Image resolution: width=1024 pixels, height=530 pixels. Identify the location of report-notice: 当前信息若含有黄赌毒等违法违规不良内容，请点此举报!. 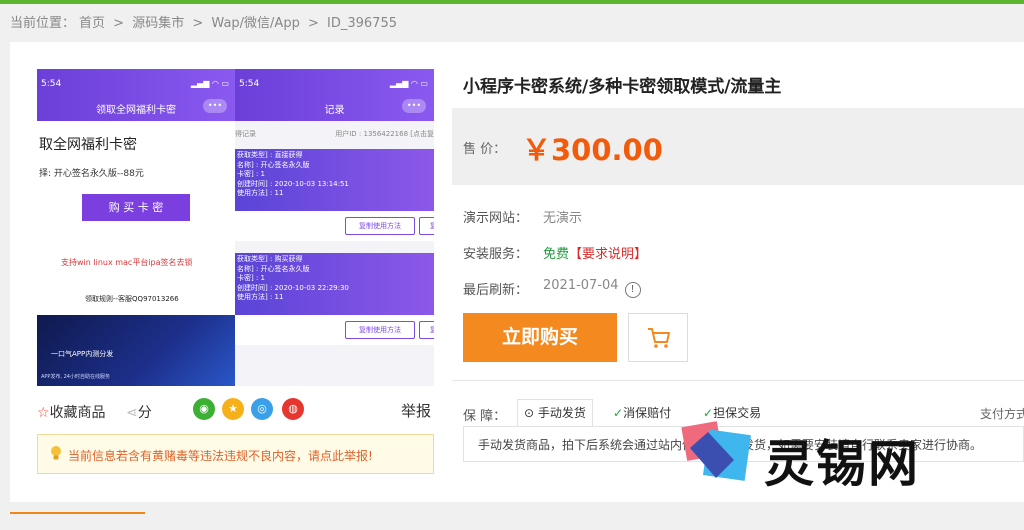
(235, 454).